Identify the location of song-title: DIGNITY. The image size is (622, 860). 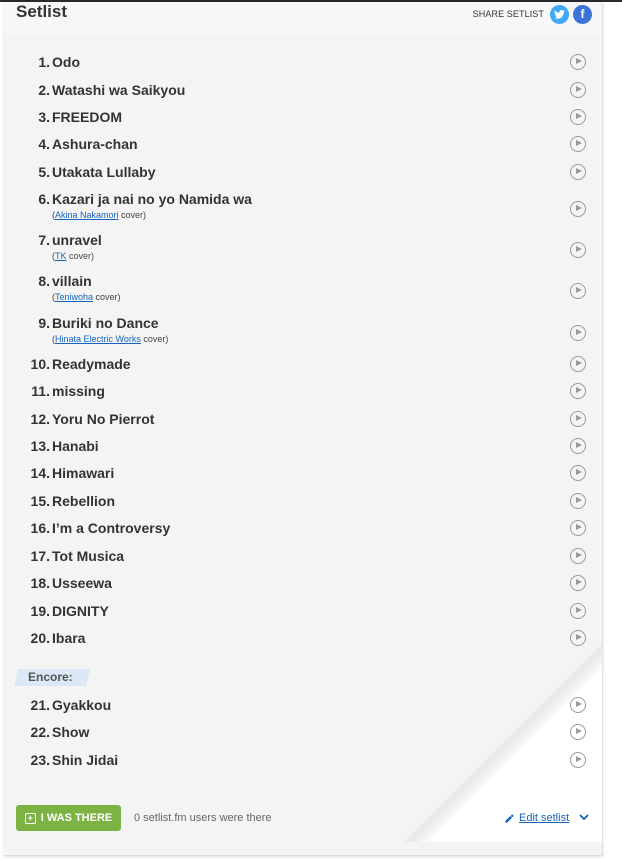
(80, 611).